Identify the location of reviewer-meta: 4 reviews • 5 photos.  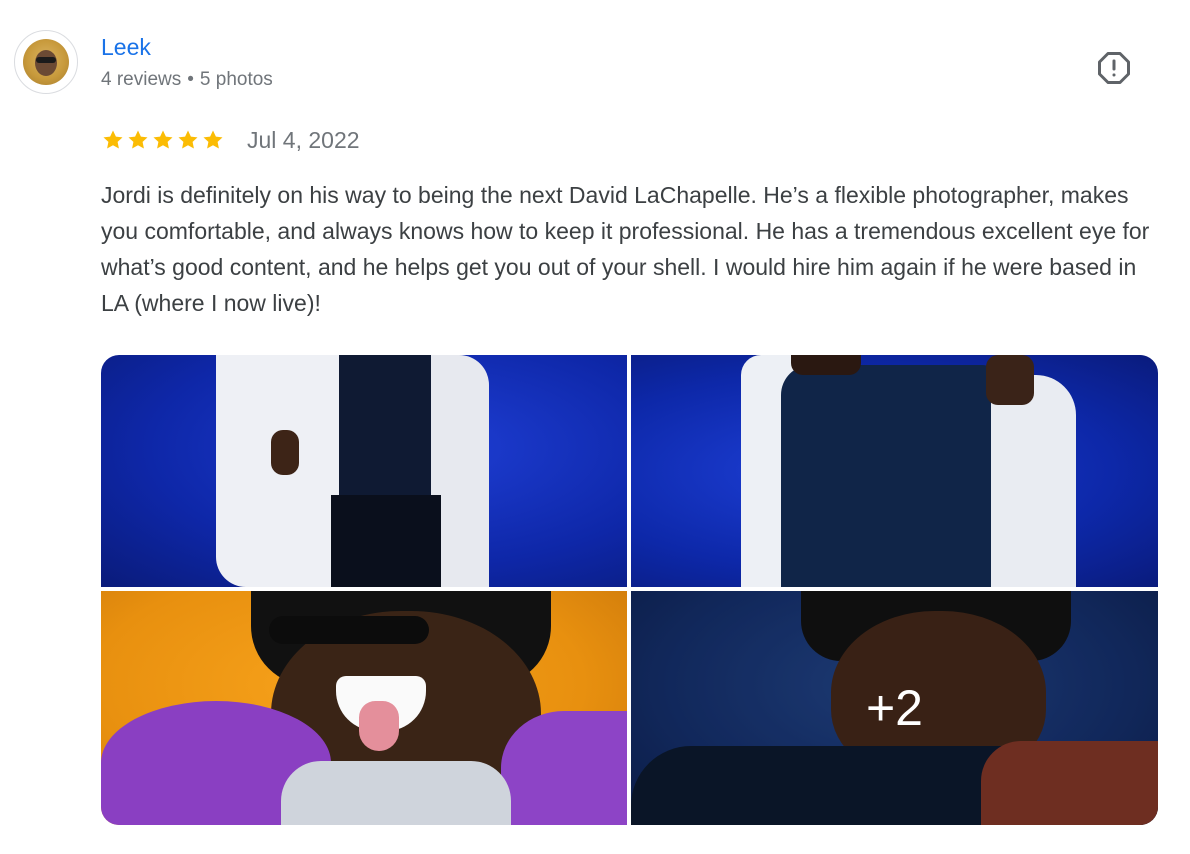
(187, 80).